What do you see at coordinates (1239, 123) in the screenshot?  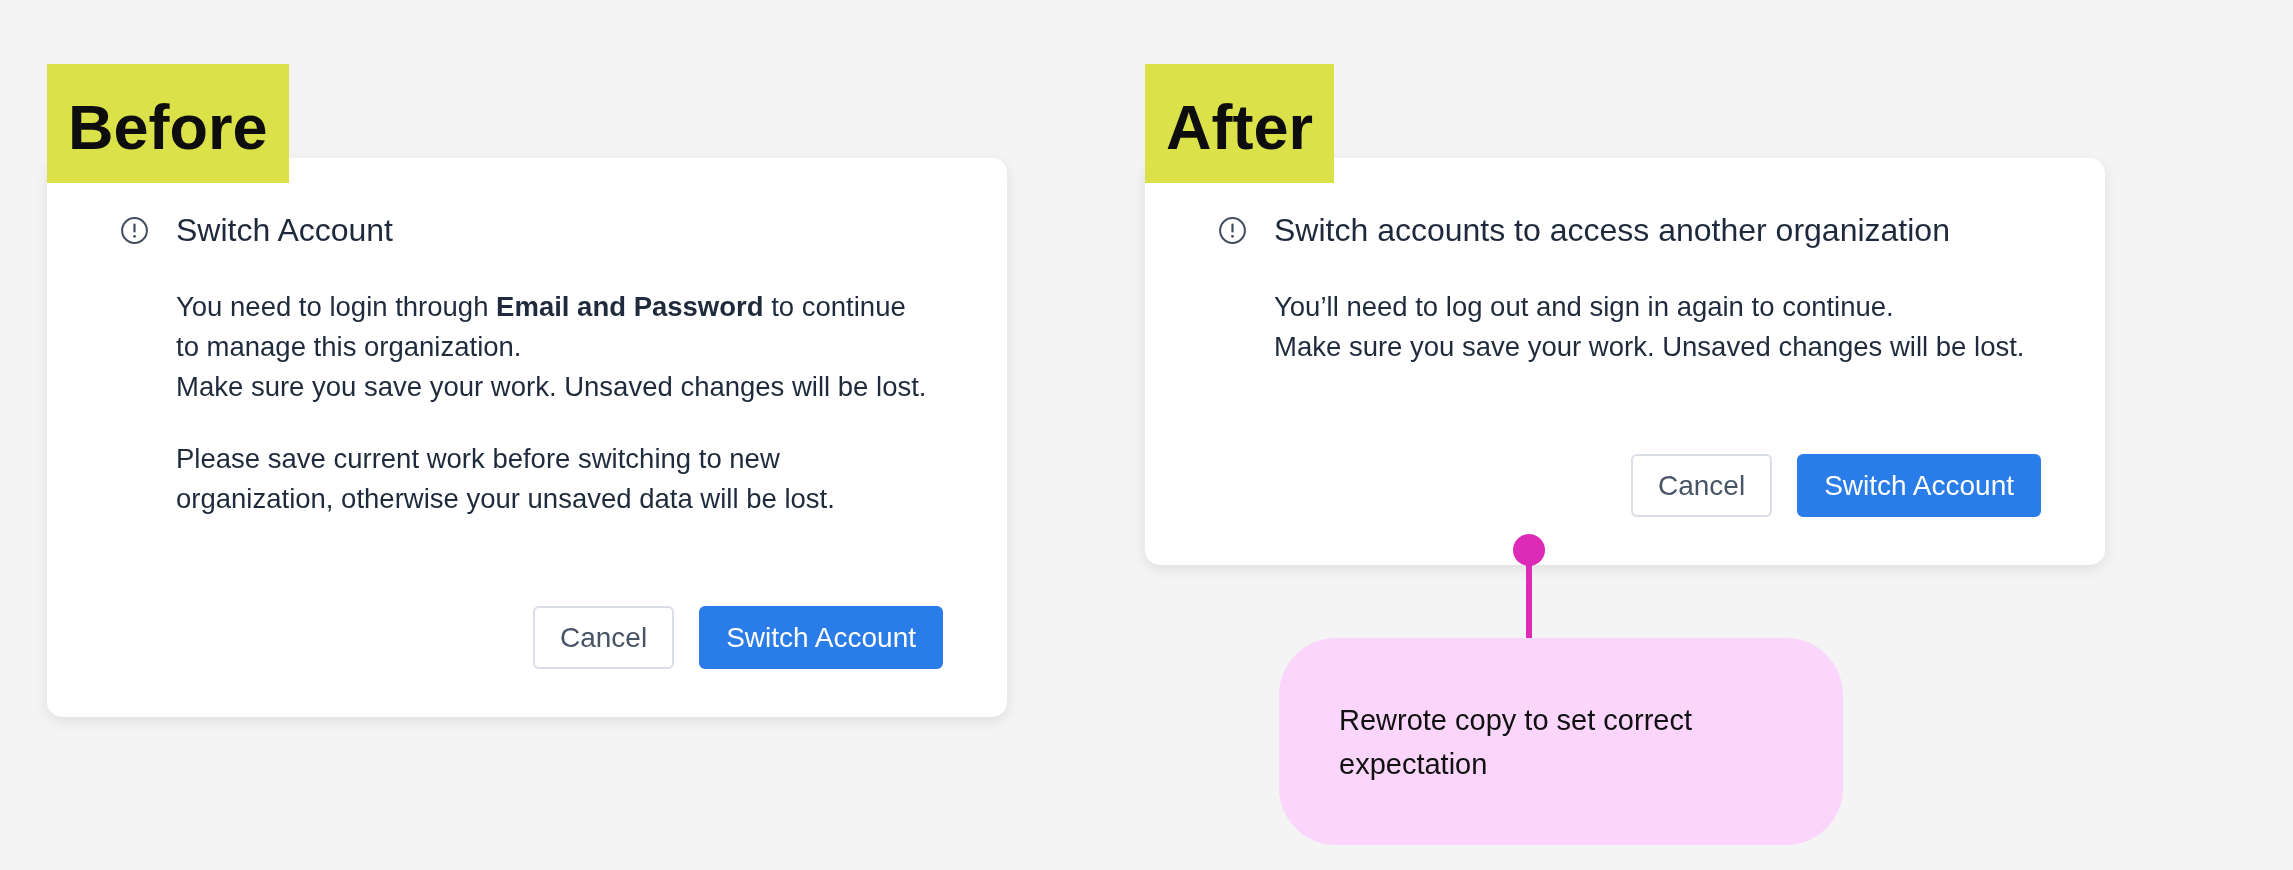 I see `heading-tag: After` at bounding box center [1239, 123].